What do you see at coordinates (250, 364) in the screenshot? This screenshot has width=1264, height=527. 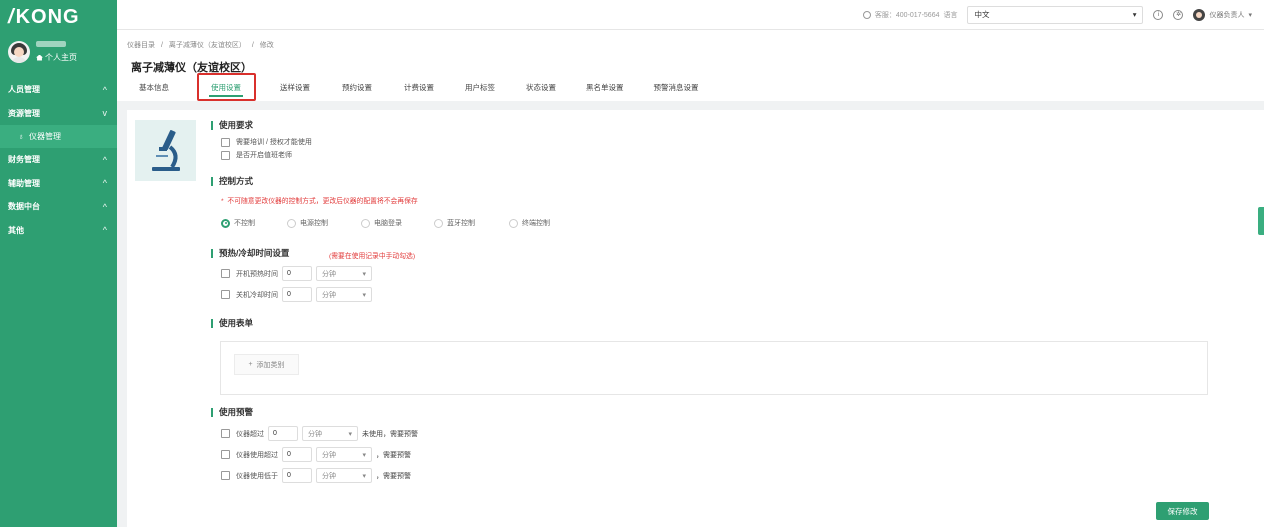 I see `plus-icon: +` at bounding box center [250, 364].